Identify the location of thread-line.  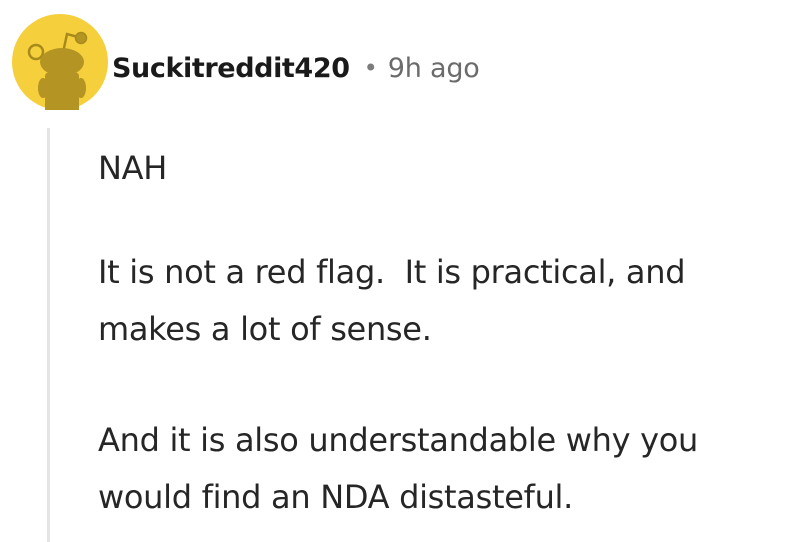
(48, 335).